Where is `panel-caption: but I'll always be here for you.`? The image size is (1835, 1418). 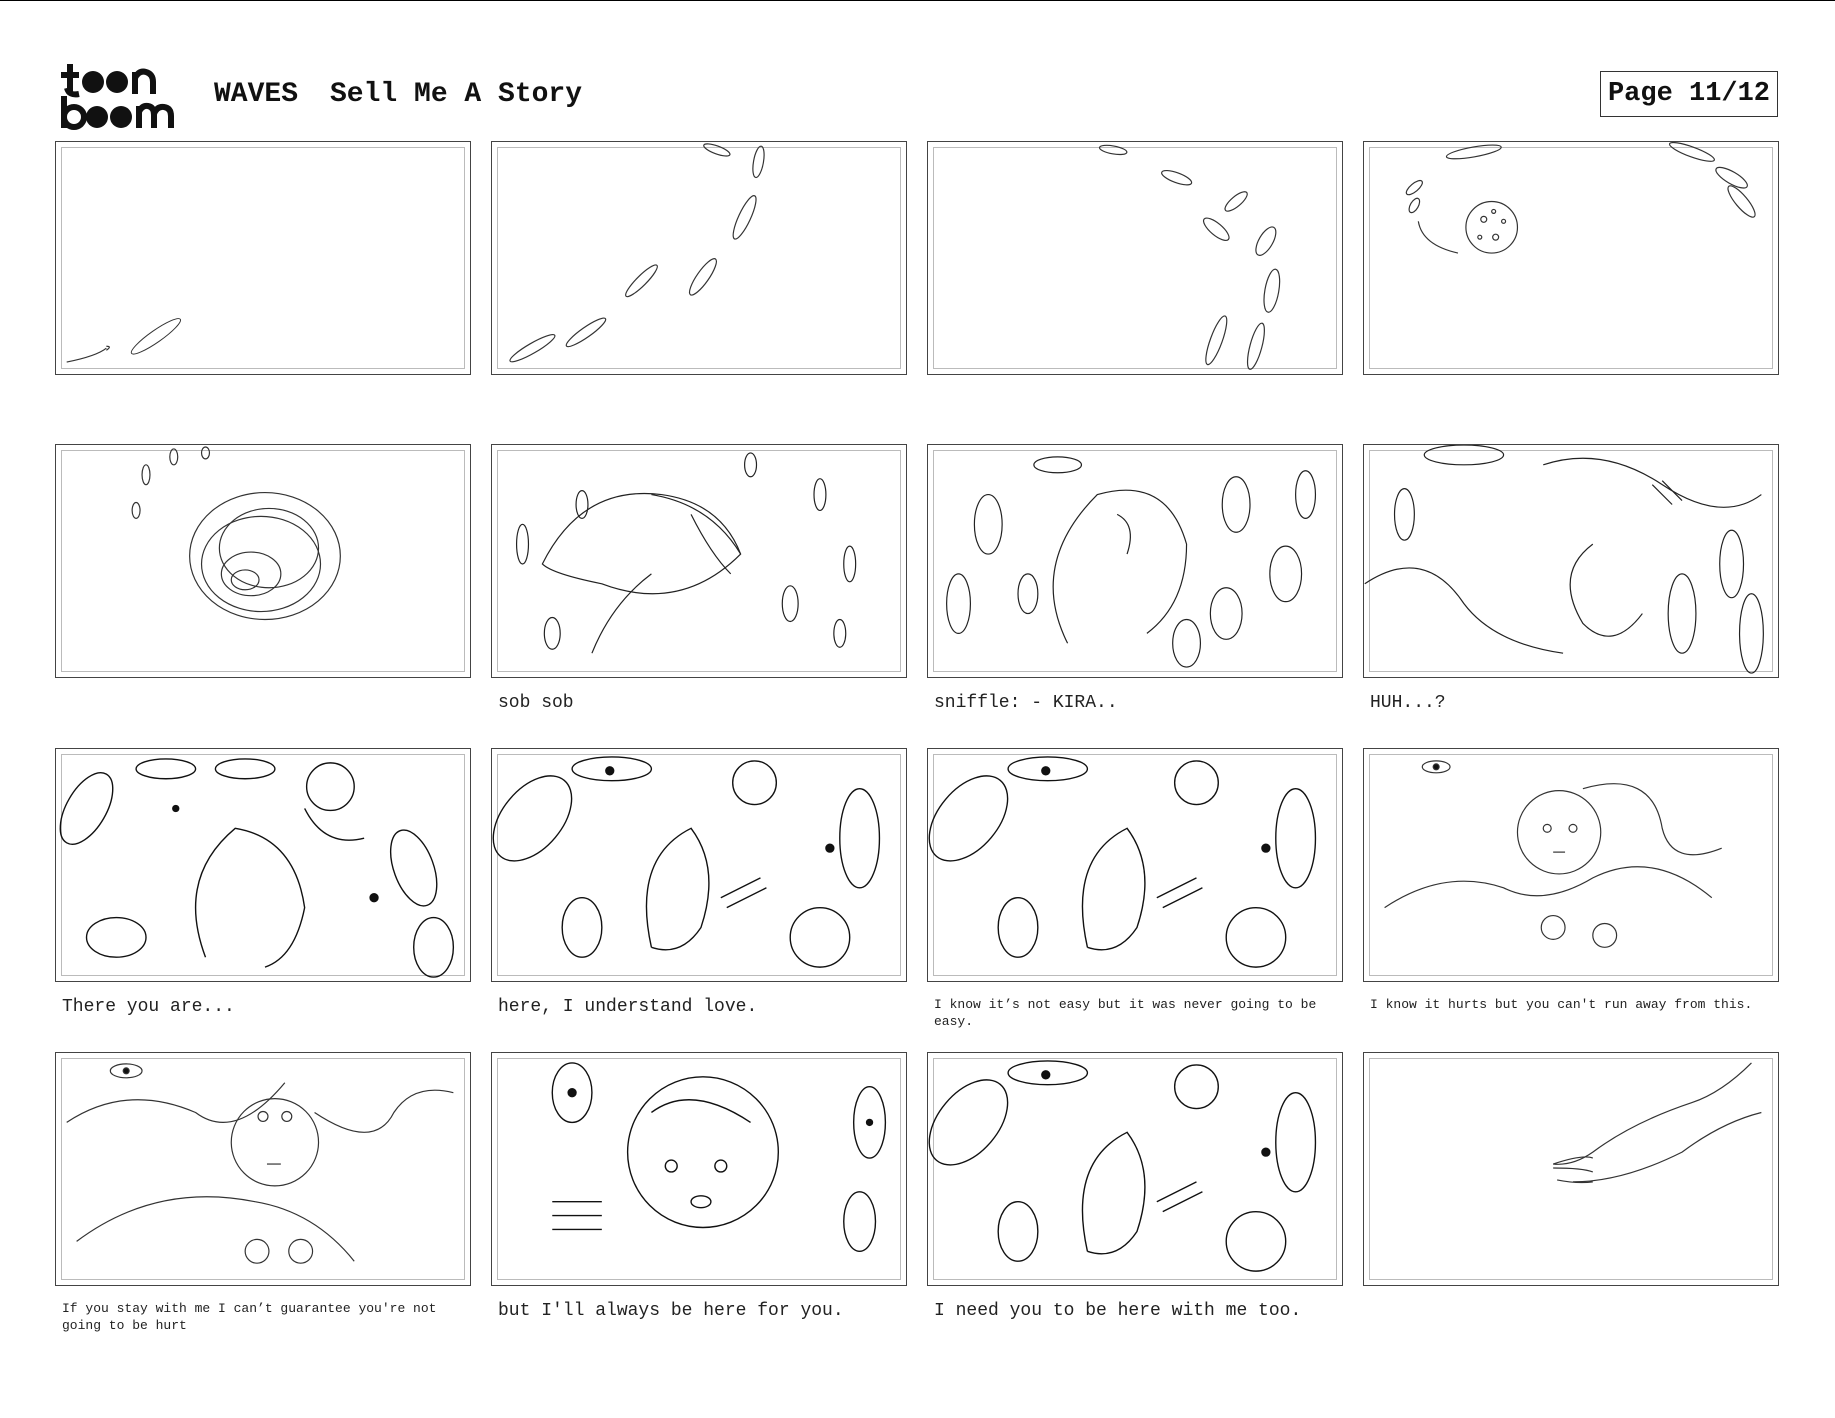
panel-caption: but I'll always be here for you. is located at coordinates (671, 1311).